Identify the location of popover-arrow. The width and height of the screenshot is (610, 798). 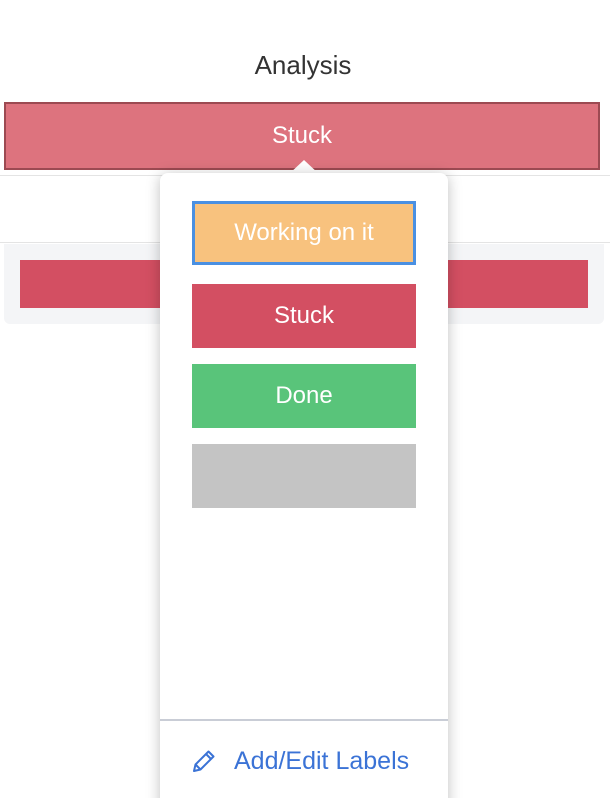
(304, 167).